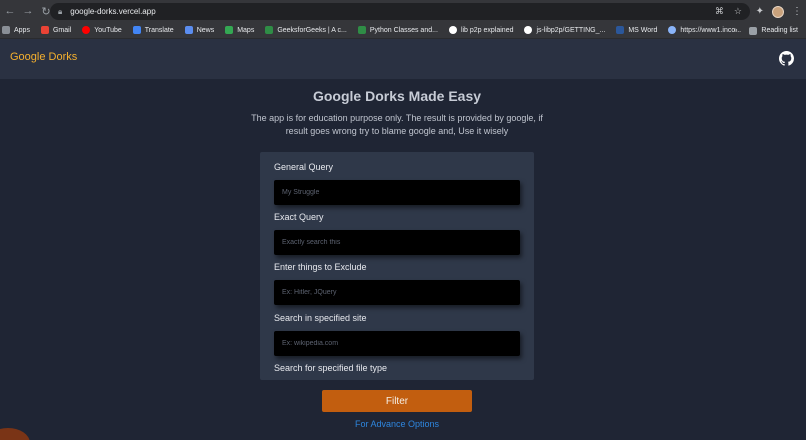  Describe the element at coordinates (719, 11) in the screenshot. I see `qr-code-icon: ⌘` at that location.